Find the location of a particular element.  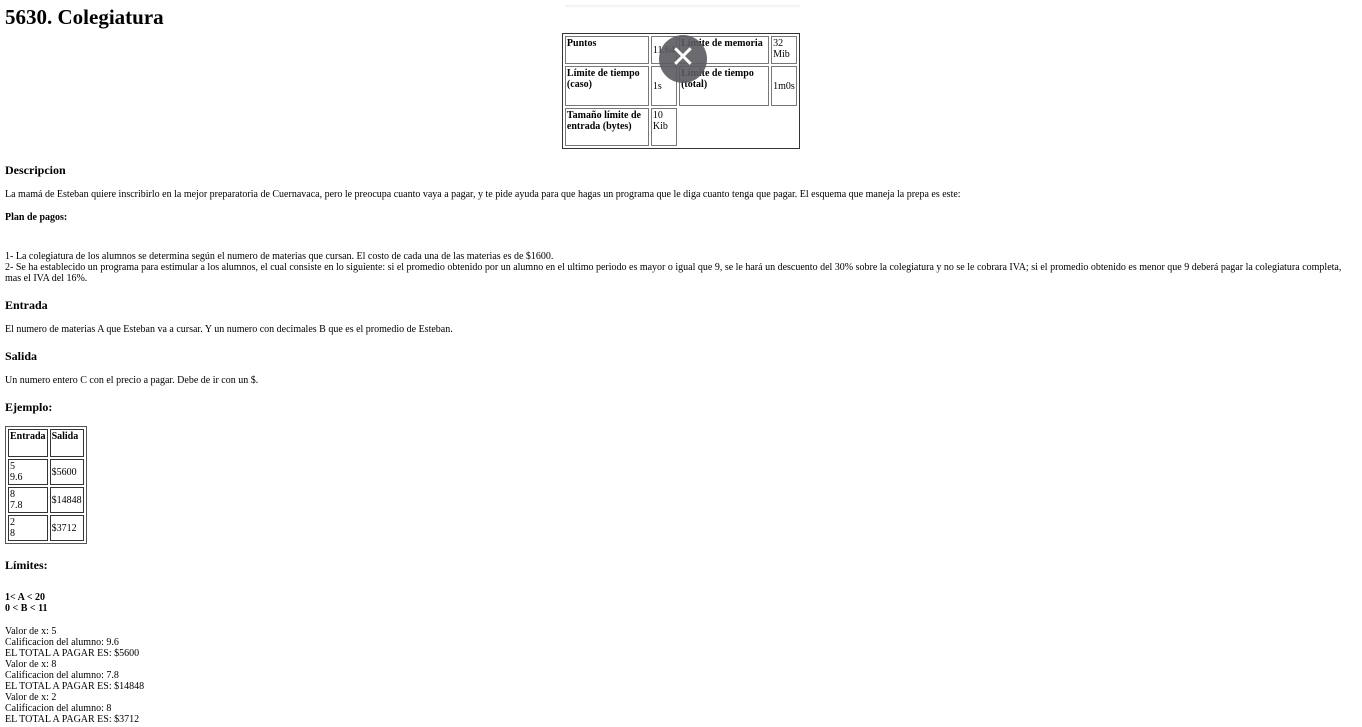

output-line: Valor de x: 8 is located at coordinates (31, 664).